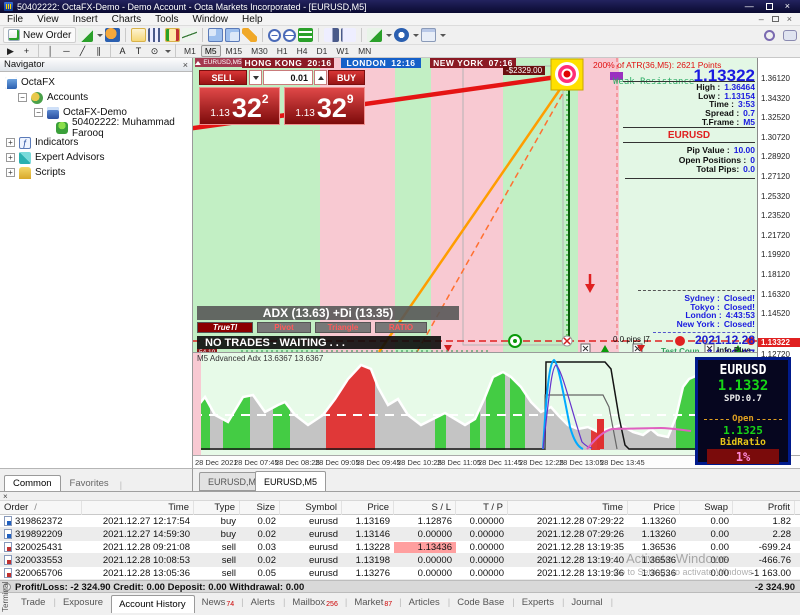  Describe the element at coordinates (85, 19) in the screenshot. I see `menu-insert: Insert` at that location.